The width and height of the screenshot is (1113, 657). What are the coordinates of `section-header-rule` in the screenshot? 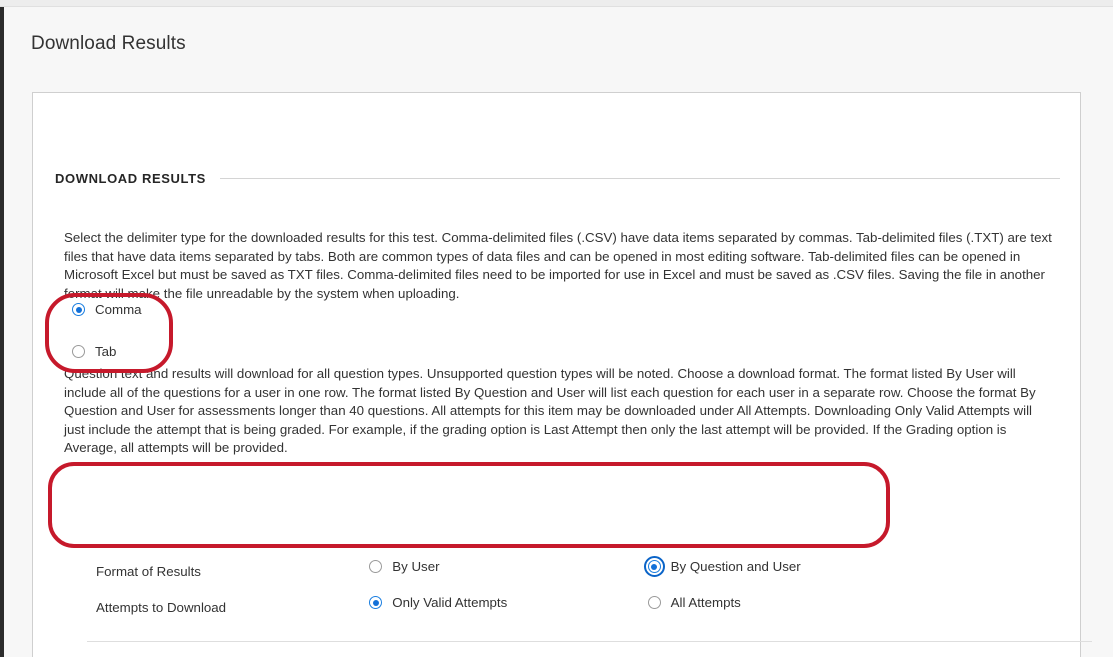 It's located at (639, 178).